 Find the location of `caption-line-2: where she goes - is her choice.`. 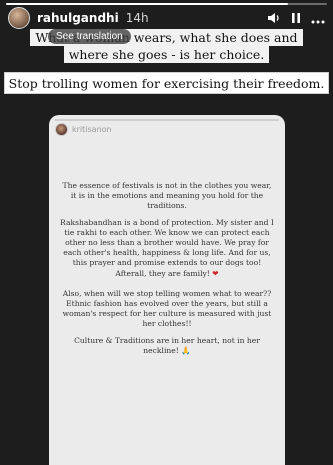

caption-line-2: where she goes - is her choice. is located at coordinates (166, 54).